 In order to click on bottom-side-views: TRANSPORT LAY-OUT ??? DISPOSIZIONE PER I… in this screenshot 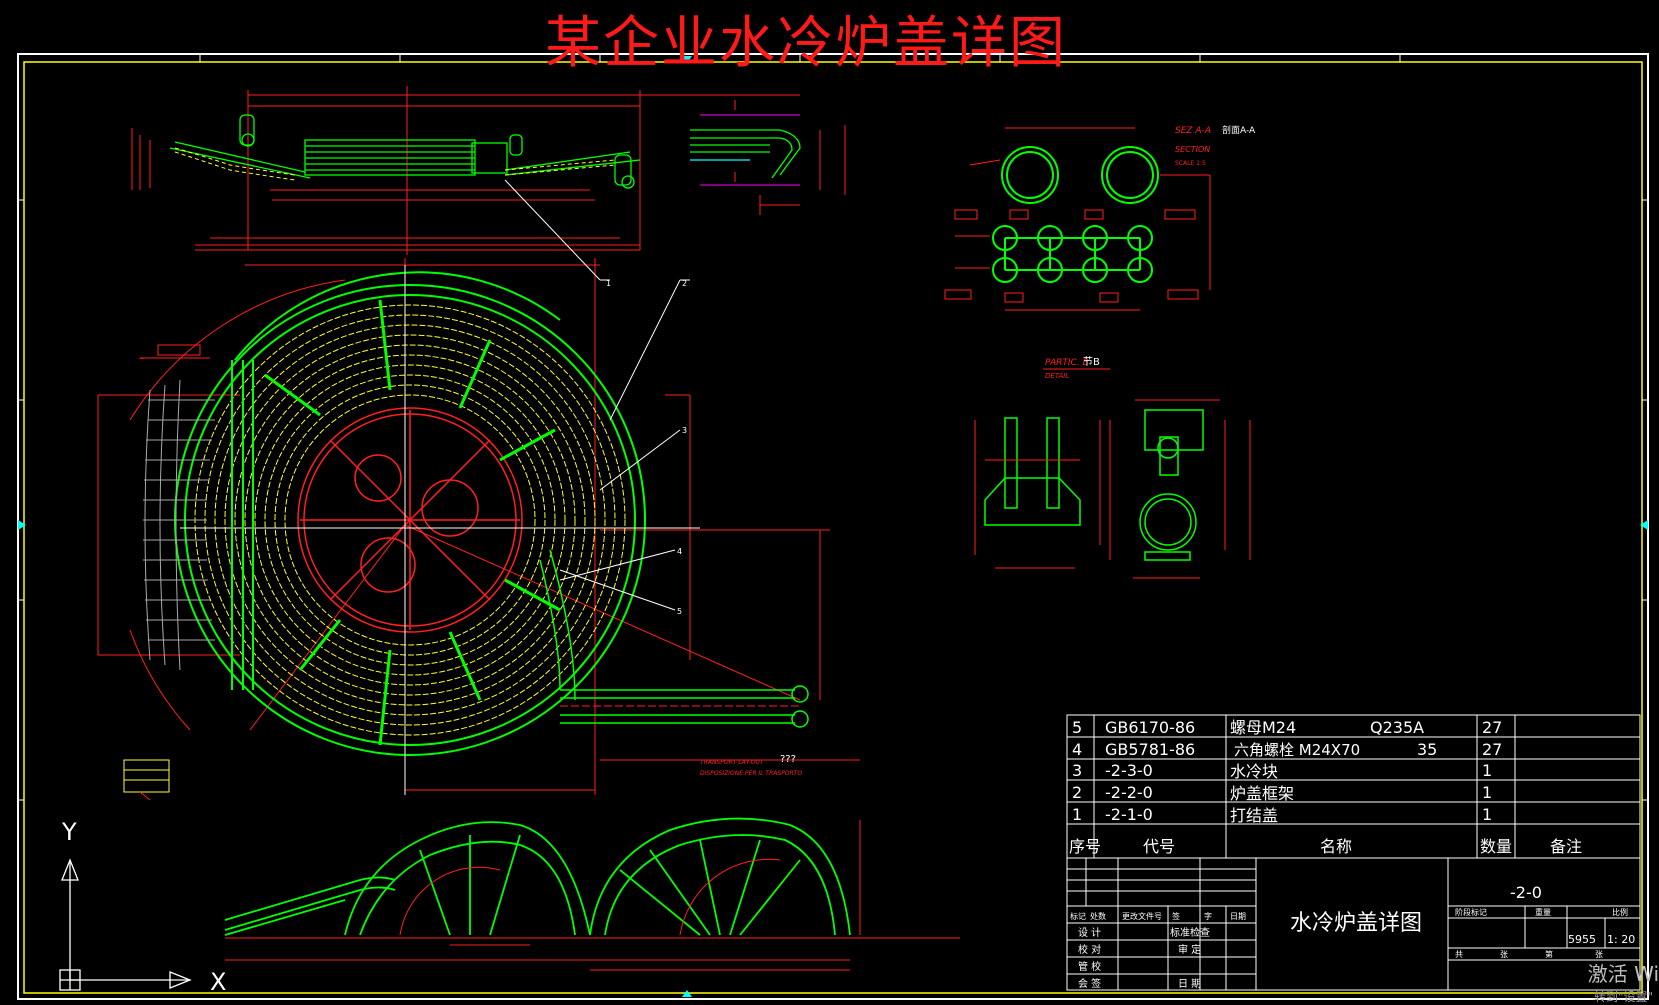, I will do `click(592, 862)`.